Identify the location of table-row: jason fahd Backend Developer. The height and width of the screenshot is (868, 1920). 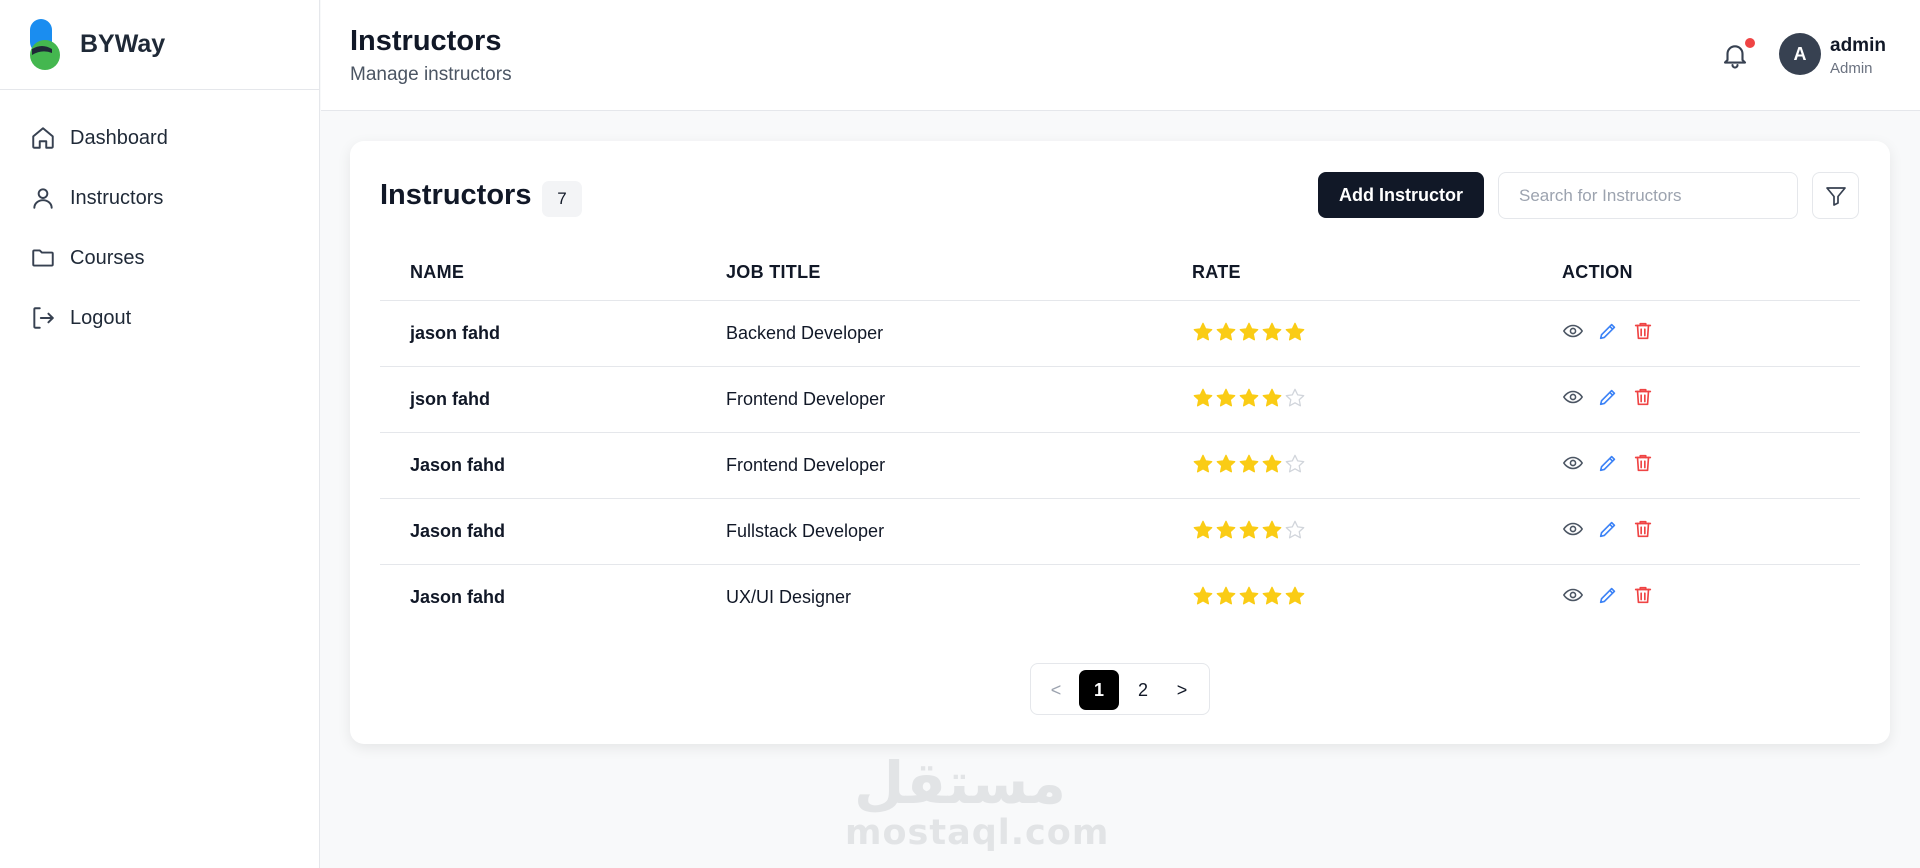
(1120, 334).